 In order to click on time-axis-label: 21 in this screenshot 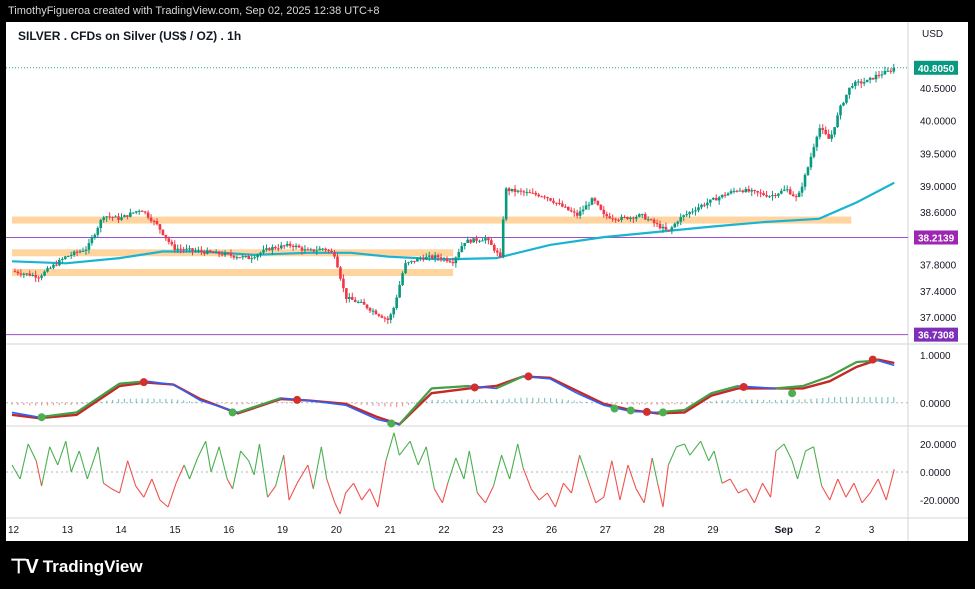, I will do `click(391, 530)`.